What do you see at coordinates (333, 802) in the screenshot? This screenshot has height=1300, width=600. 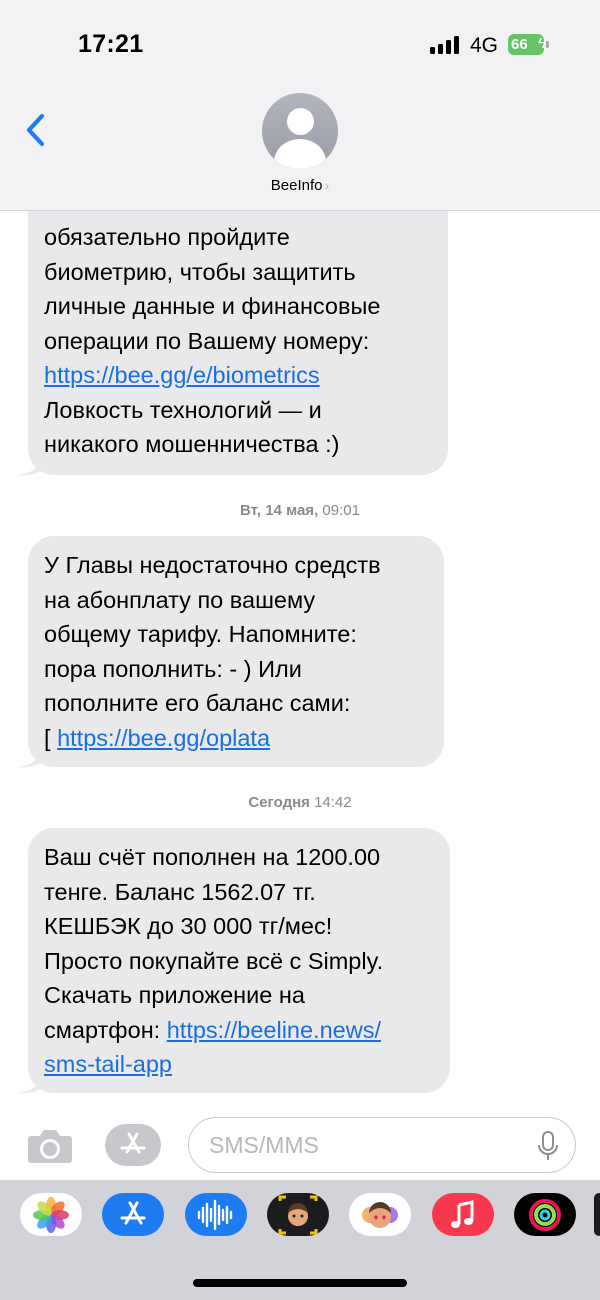 I see `timestamp-time: 14:42` at bounding box center [333, 802].